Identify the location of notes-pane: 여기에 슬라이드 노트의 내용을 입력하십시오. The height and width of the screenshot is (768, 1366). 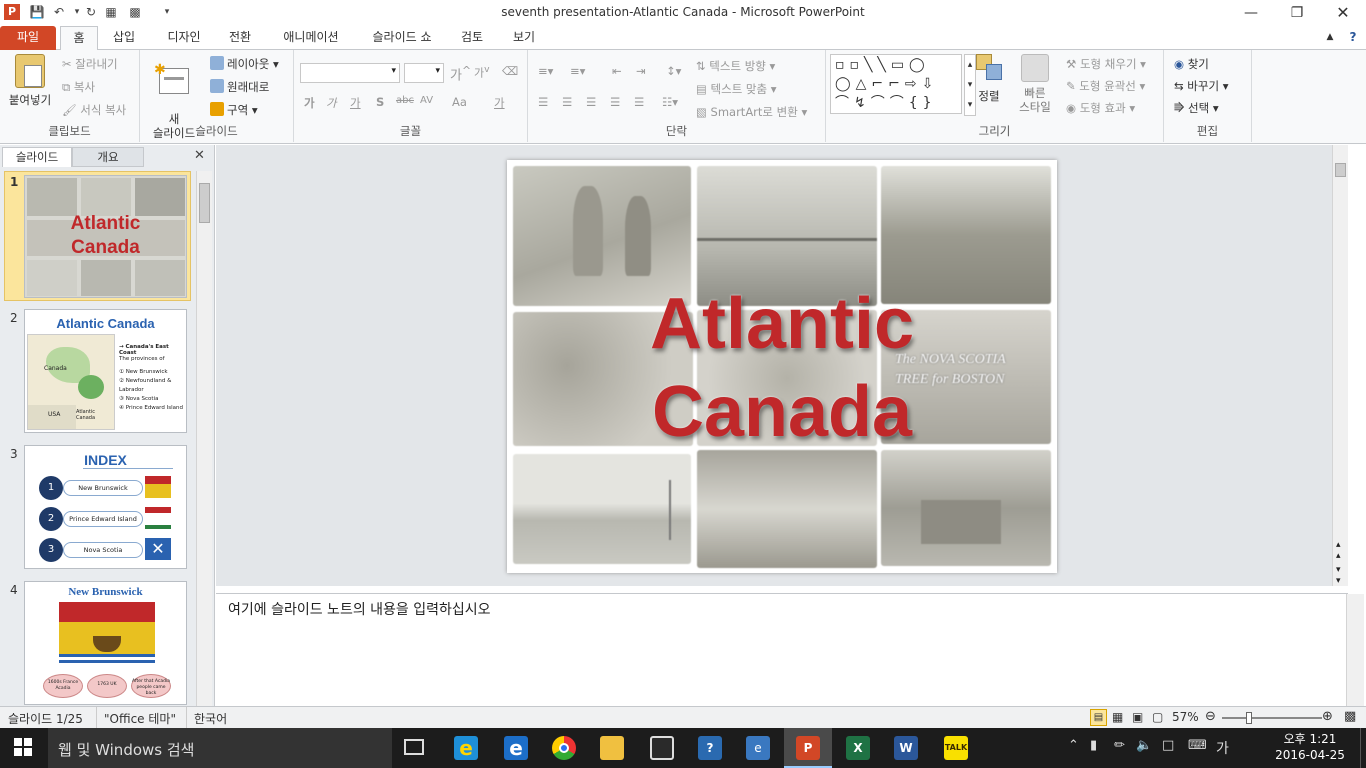
(790, 650).